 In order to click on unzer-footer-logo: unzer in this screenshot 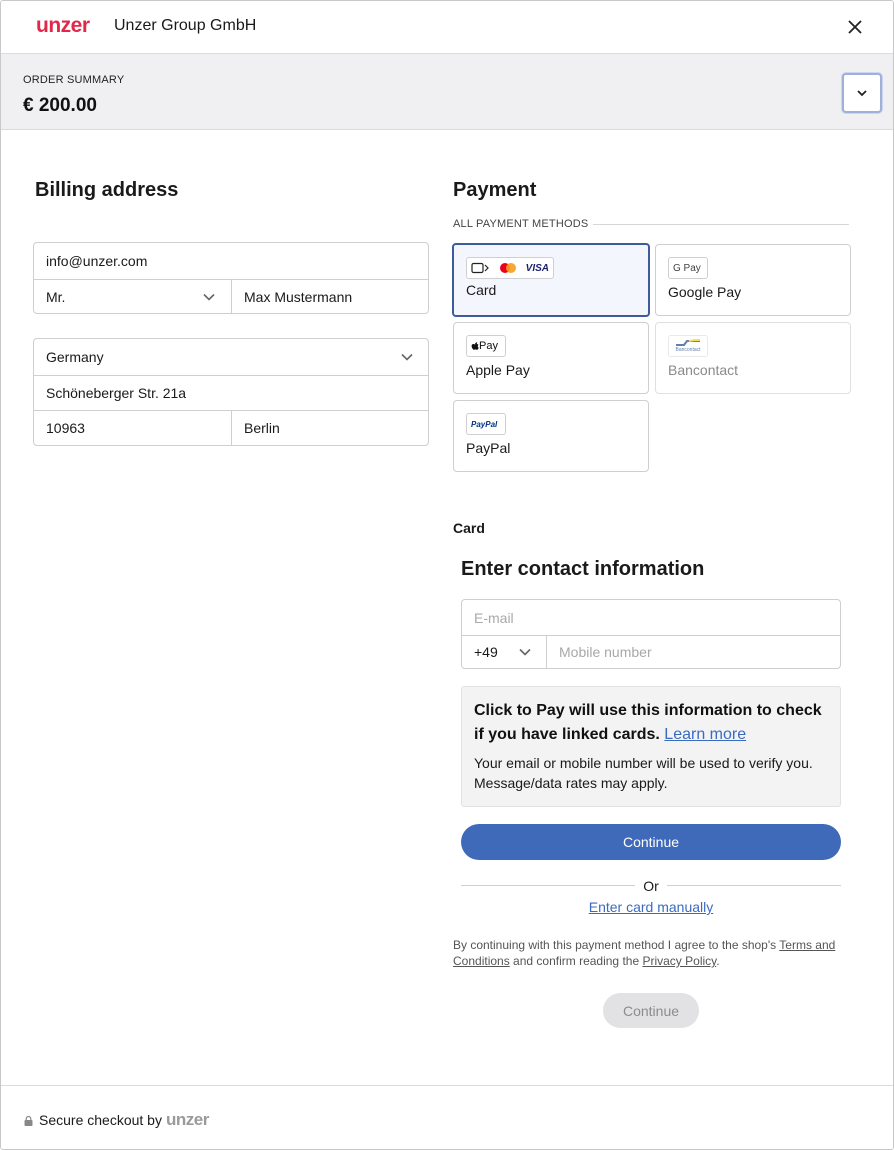, I will do `click(187, 1119)`.